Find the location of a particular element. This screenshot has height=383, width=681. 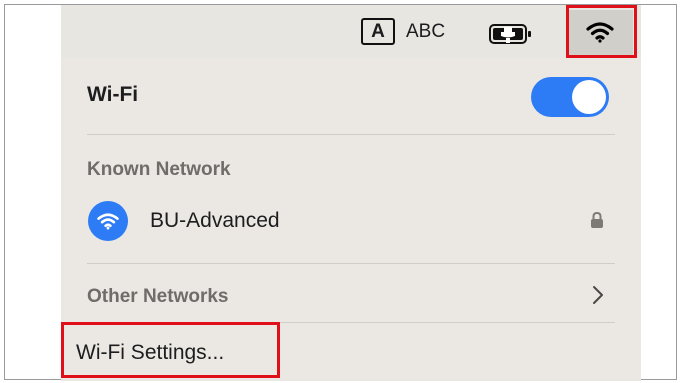

input-source-badge: A is located at coordinates (378, 31).